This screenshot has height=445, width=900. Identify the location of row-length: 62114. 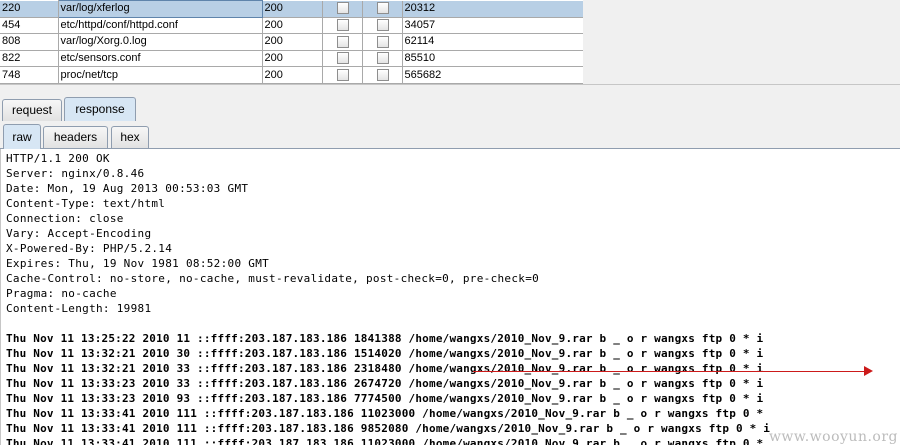
(493, 42).